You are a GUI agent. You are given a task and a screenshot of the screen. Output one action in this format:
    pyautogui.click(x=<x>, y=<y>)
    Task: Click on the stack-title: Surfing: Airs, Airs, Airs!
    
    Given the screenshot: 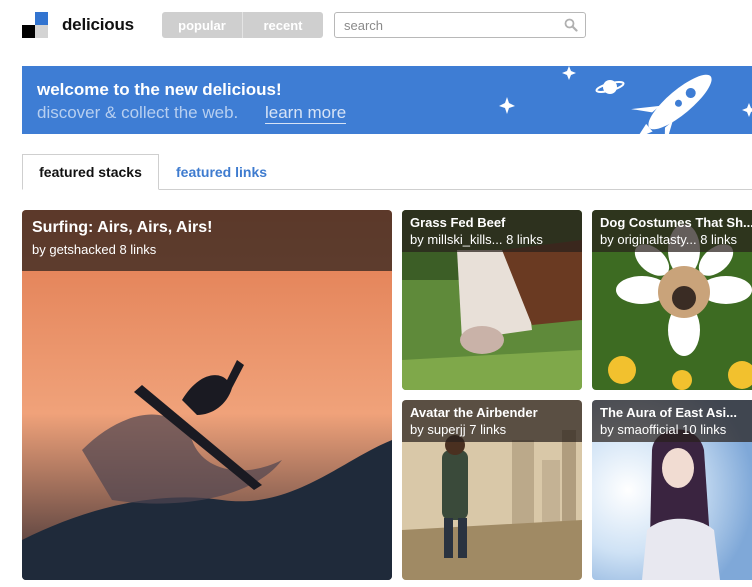 What is the action you would take?
    pyautogui.click(x=122, y=227)
    